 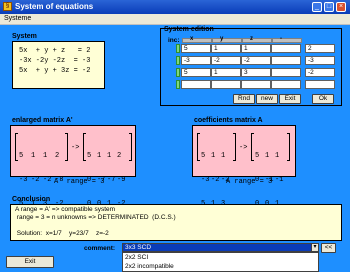 I want to click on enlarged-matrix-label: enlarged matrix A', so click(x=42, y=120).